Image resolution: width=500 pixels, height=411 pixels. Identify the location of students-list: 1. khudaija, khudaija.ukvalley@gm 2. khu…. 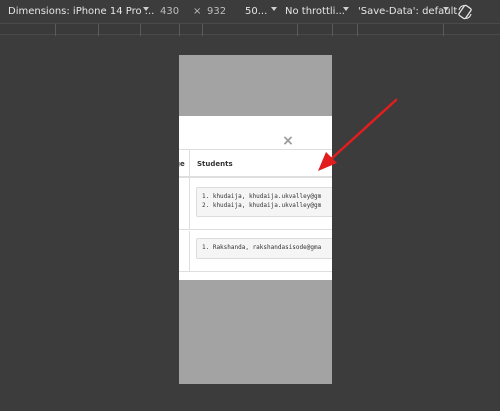
(264, 202).